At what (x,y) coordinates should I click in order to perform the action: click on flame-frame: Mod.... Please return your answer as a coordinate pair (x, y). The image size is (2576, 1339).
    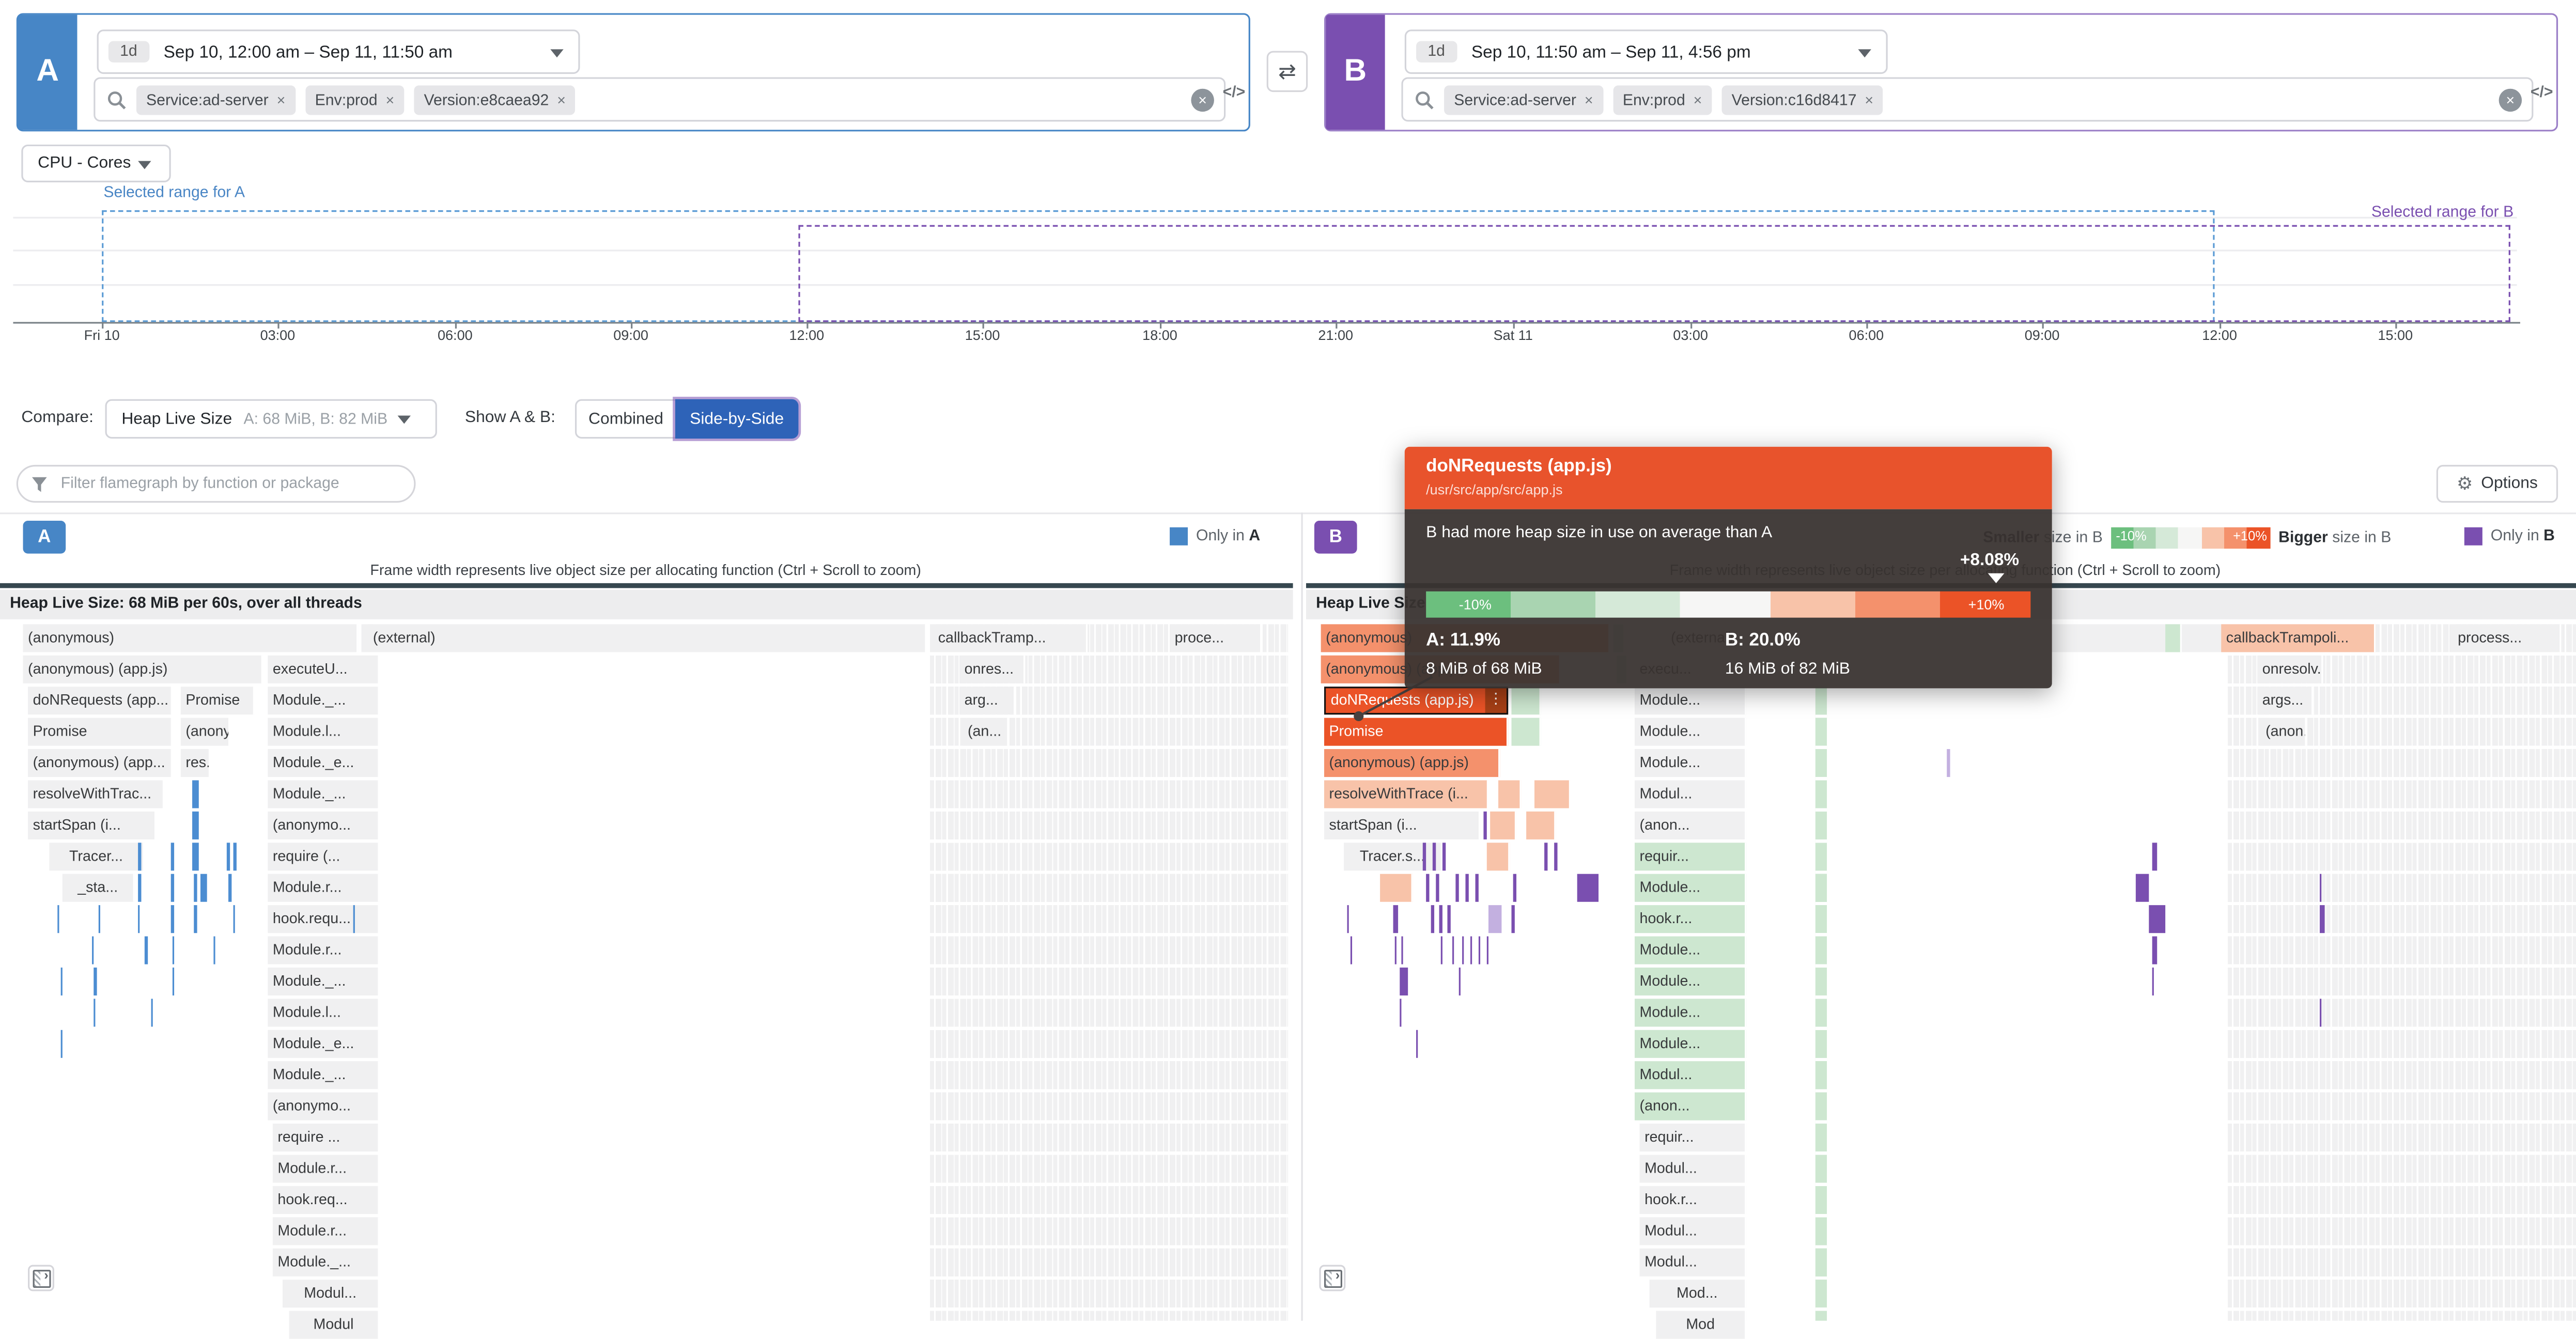
    Looking at the image, I should click on (1698, 1294).